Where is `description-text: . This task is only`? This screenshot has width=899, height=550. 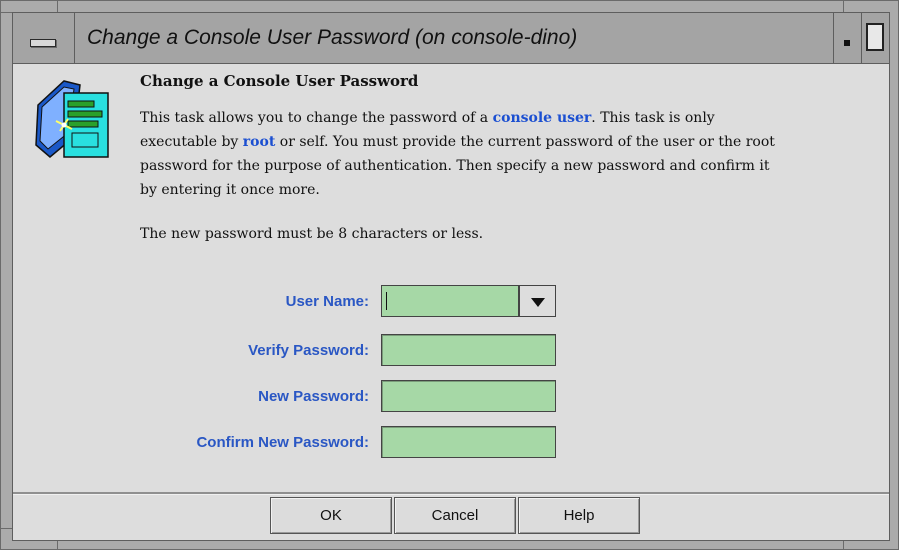 description-text: . This task is only is located at coordinates (653, 118).